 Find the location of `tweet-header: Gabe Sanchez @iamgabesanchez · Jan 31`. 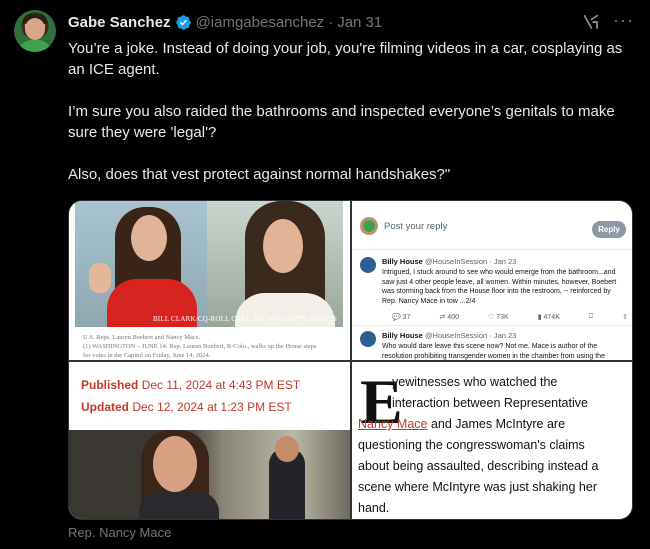

tweet-header: Gabe Sanchez @iamgabesanchez · Jan 31 is located at coordinates (225, 22).